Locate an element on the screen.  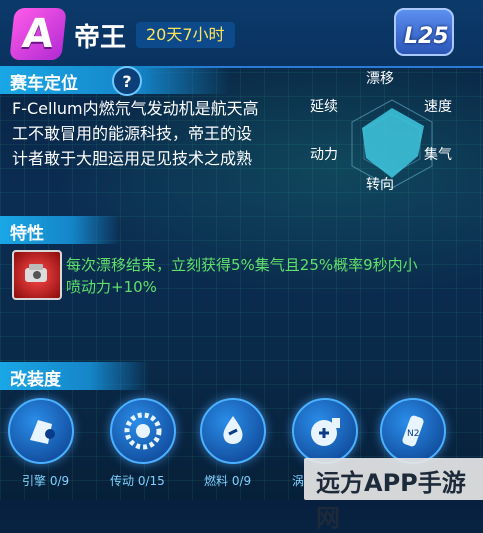
part-transmission-button is located at coordinates (141, 431).